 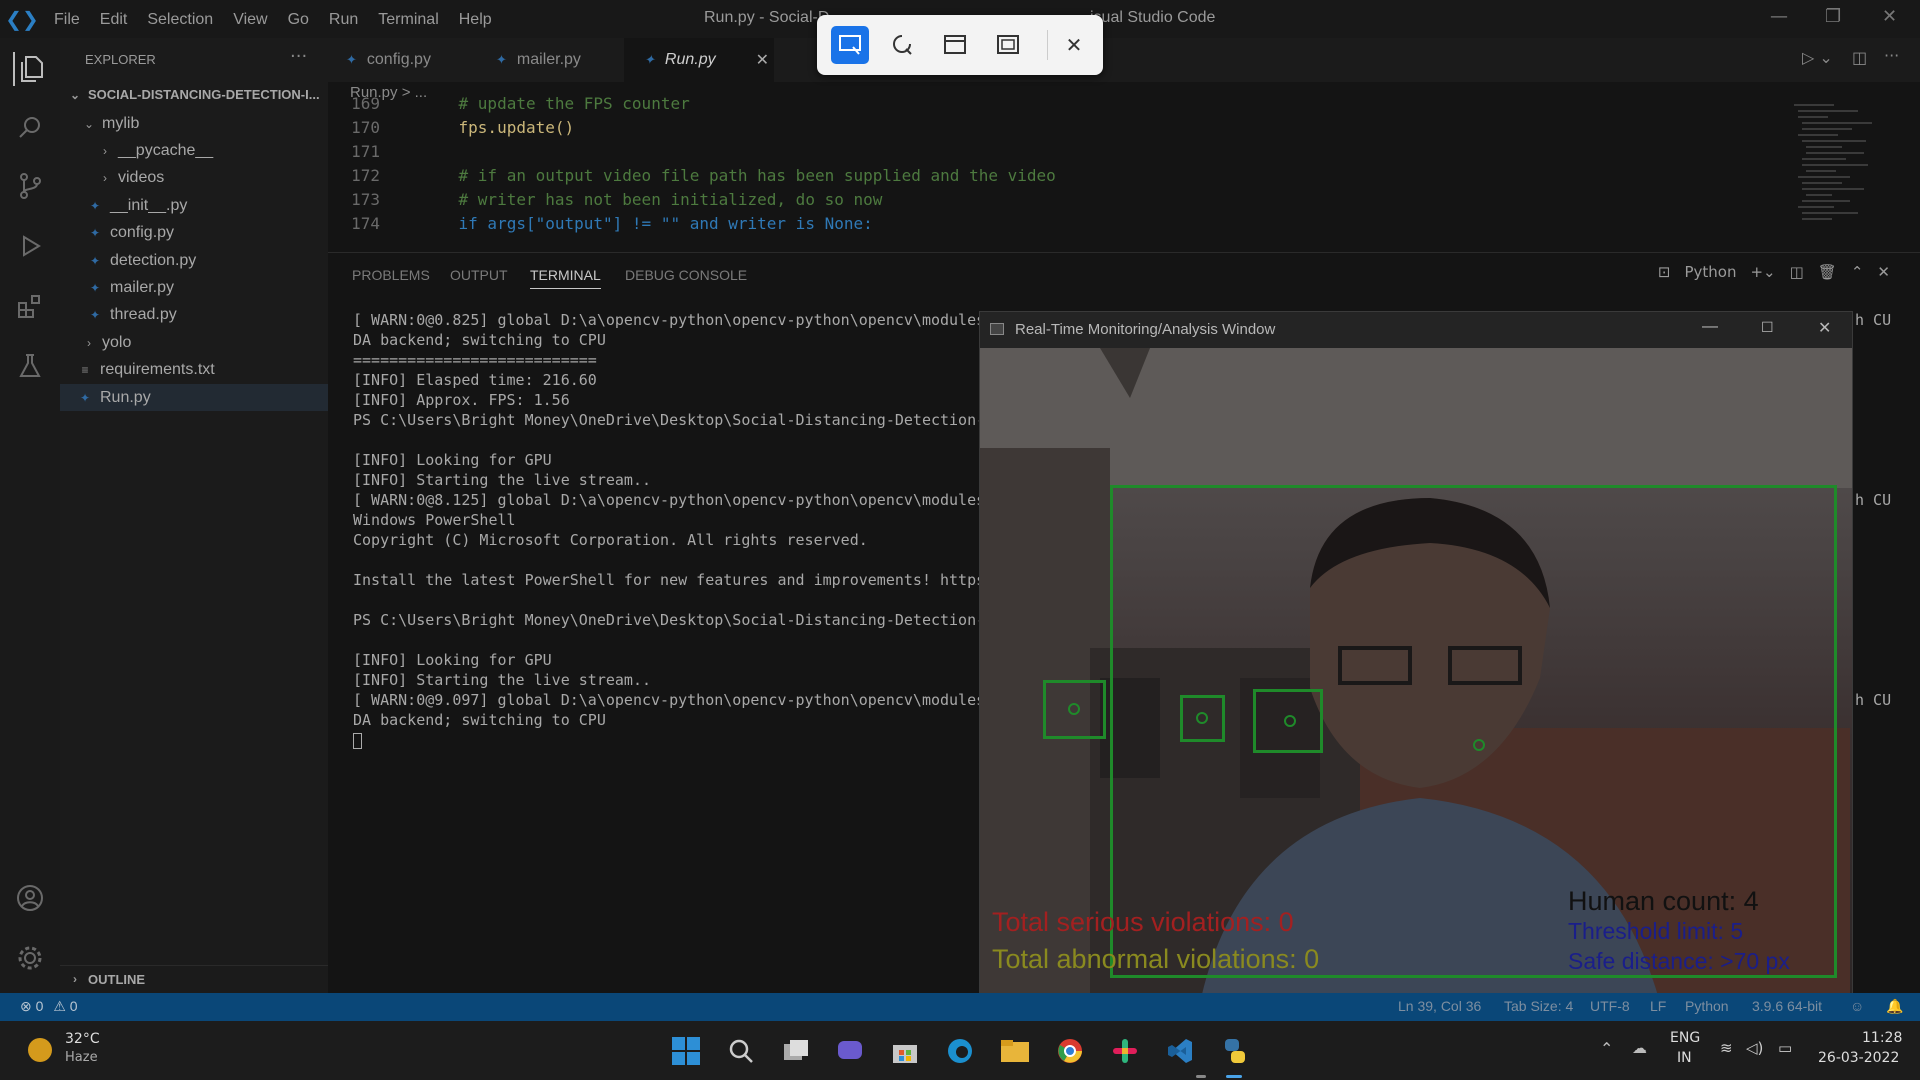 What do you see at coordinates (1857, 272) in the screenshot?
I see `maximize-panel-icon: ⌃` at bounding box center [1857, 272].